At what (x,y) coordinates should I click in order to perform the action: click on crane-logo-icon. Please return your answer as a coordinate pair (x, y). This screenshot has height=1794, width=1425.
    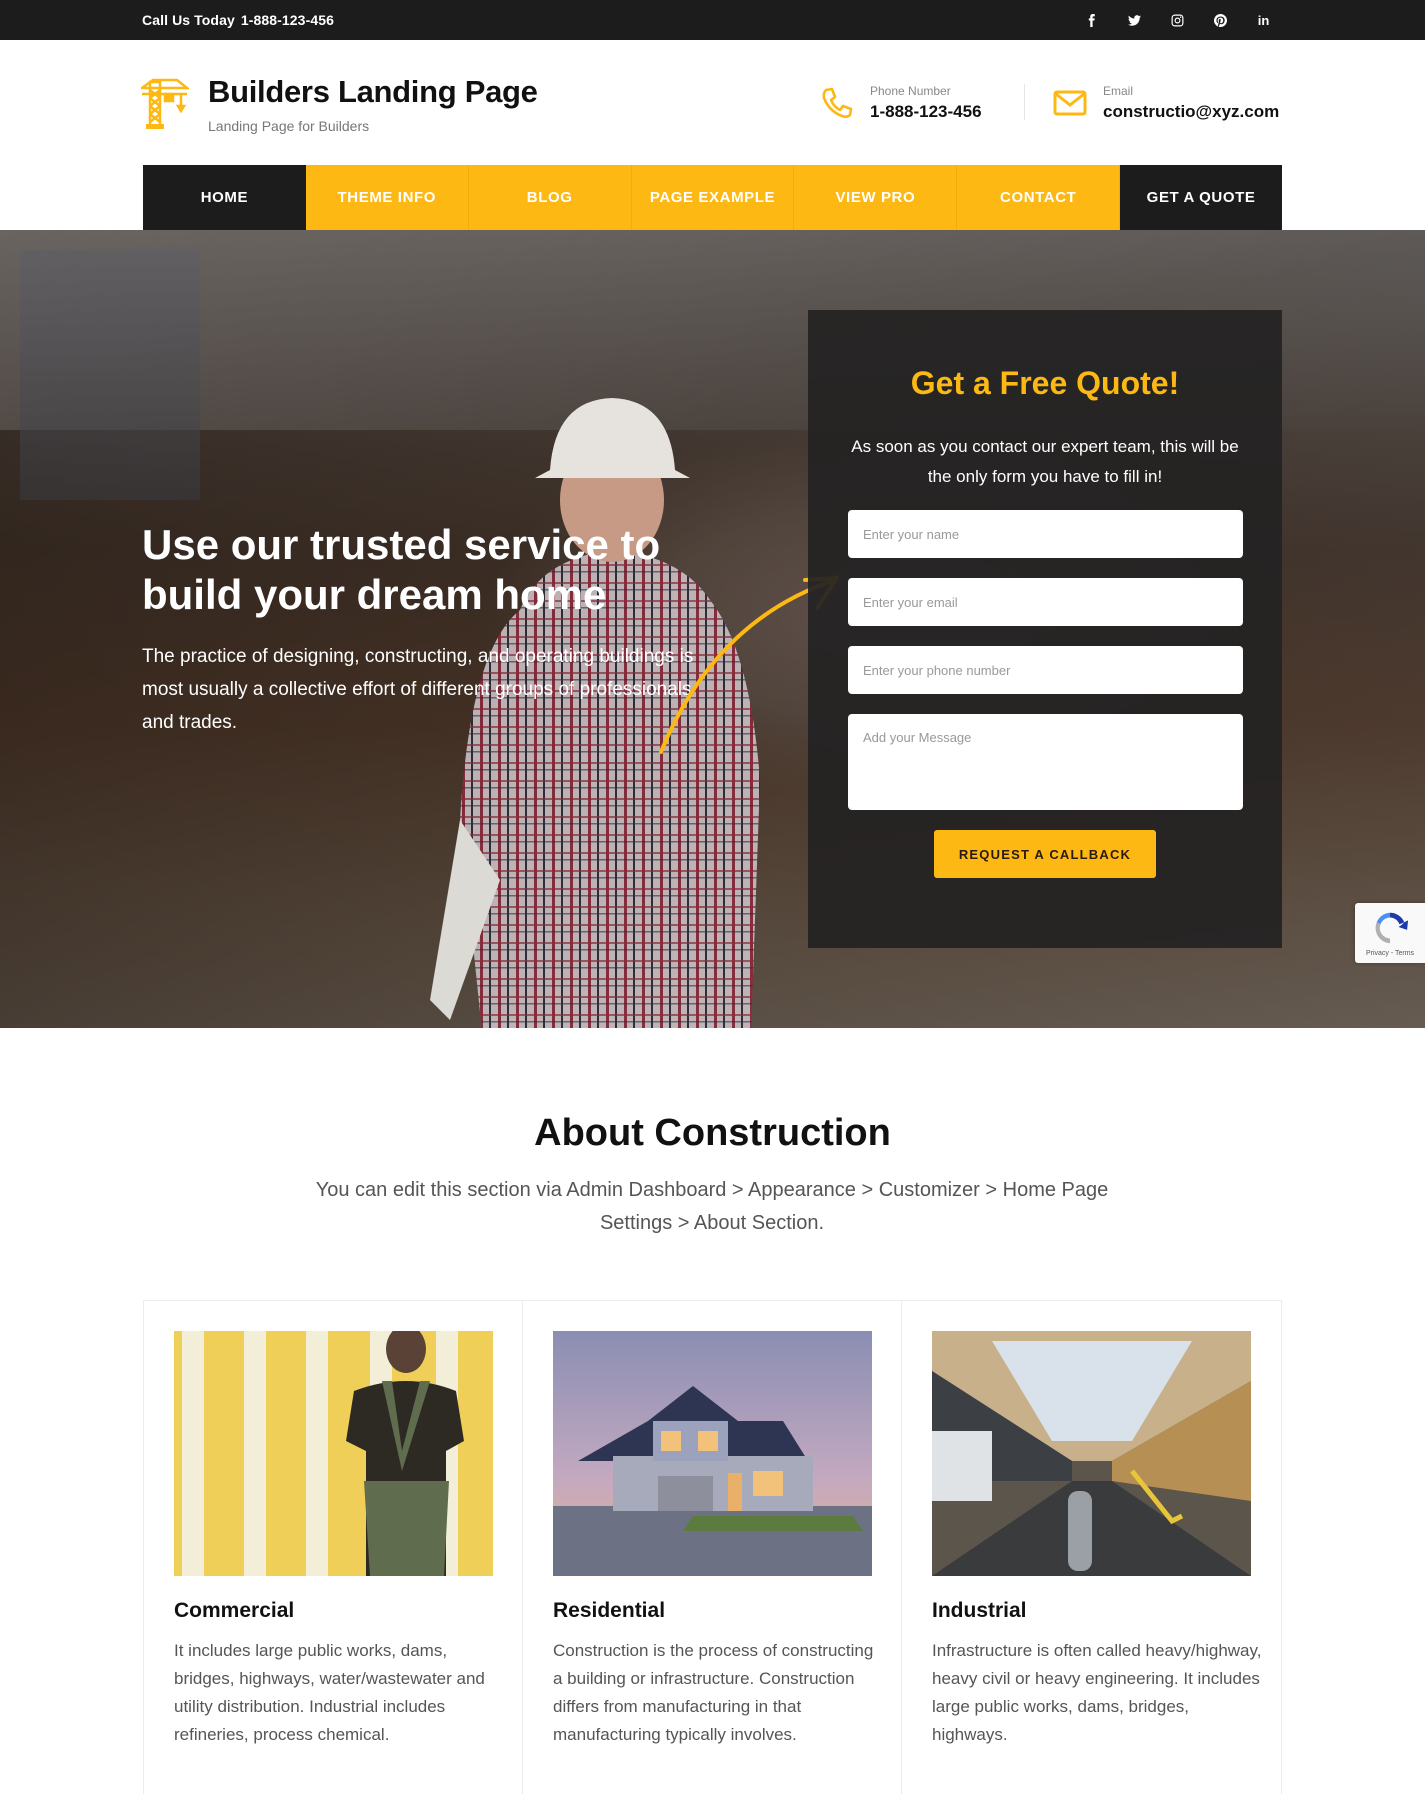
    Looking at the image, I should click on (165, 103).